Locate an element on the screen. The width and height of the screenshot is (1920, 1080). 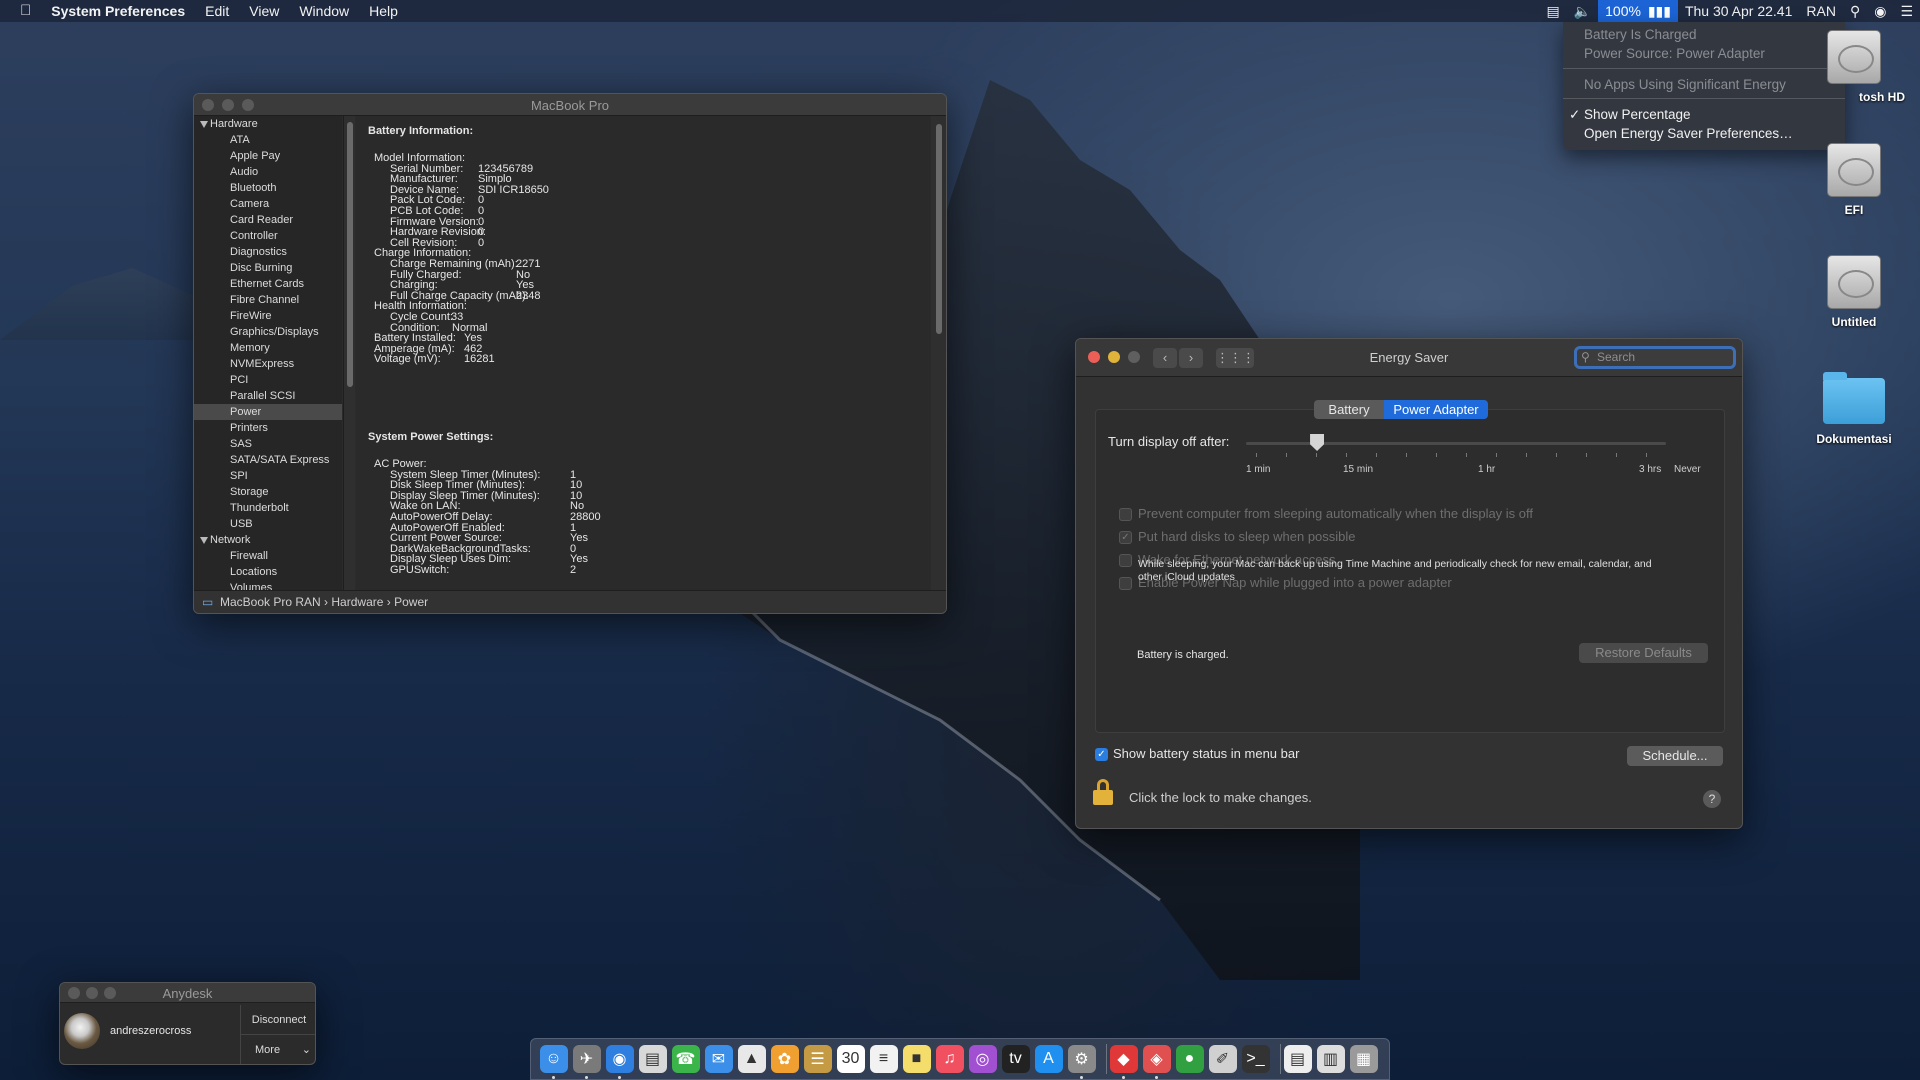
sidebar-item: Memory is located at coordinates (268, 348).